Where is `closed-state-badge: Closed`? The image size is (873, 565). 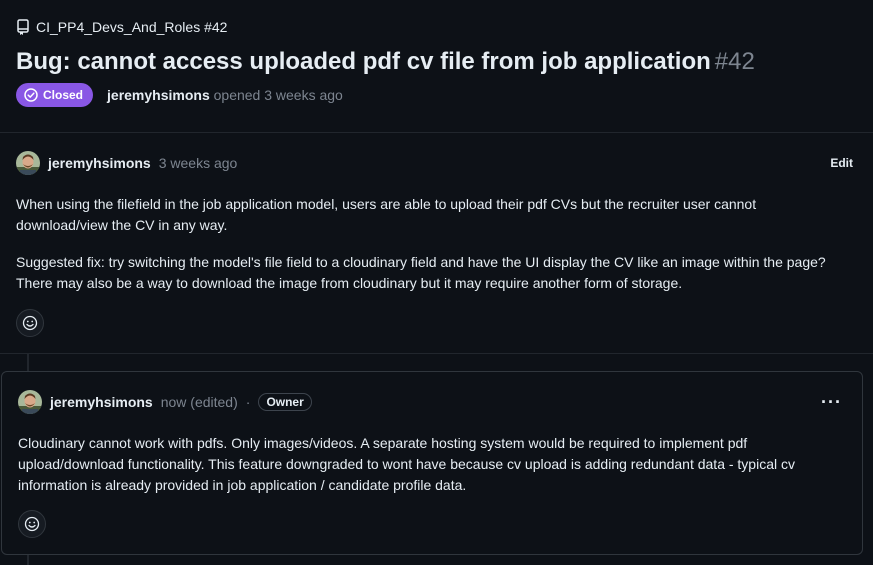 closed-state-badge: Closed is located at coordinates (55, 95).